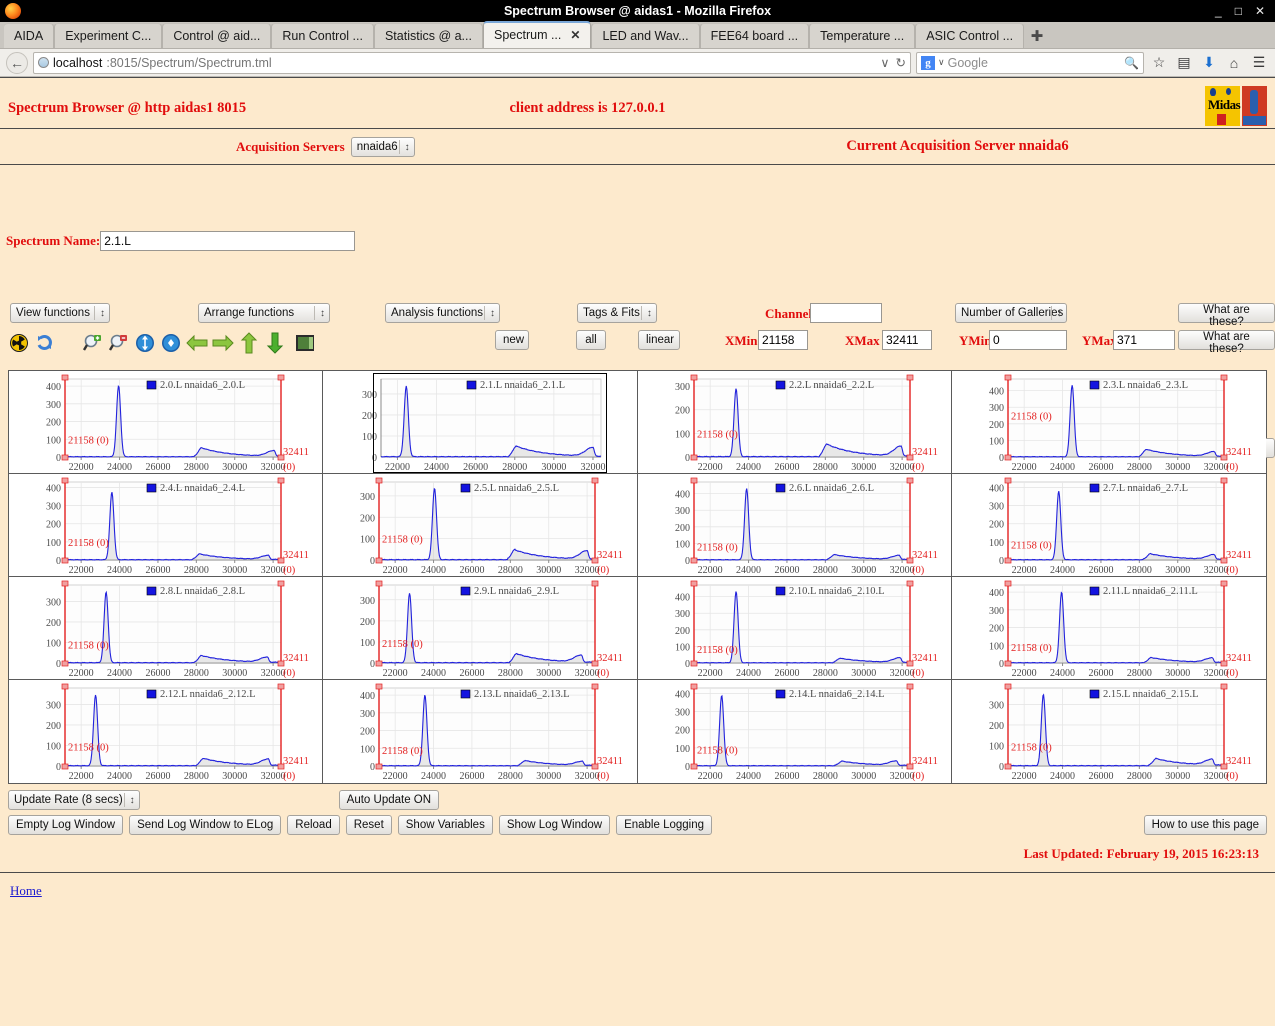 Image resolution: width=1275 pixels, height=1026 pixels. What do you see at coordinates (1260, 11) in the screenshot?
I see `close-button: ✕` at bounding box center [1260, 11].